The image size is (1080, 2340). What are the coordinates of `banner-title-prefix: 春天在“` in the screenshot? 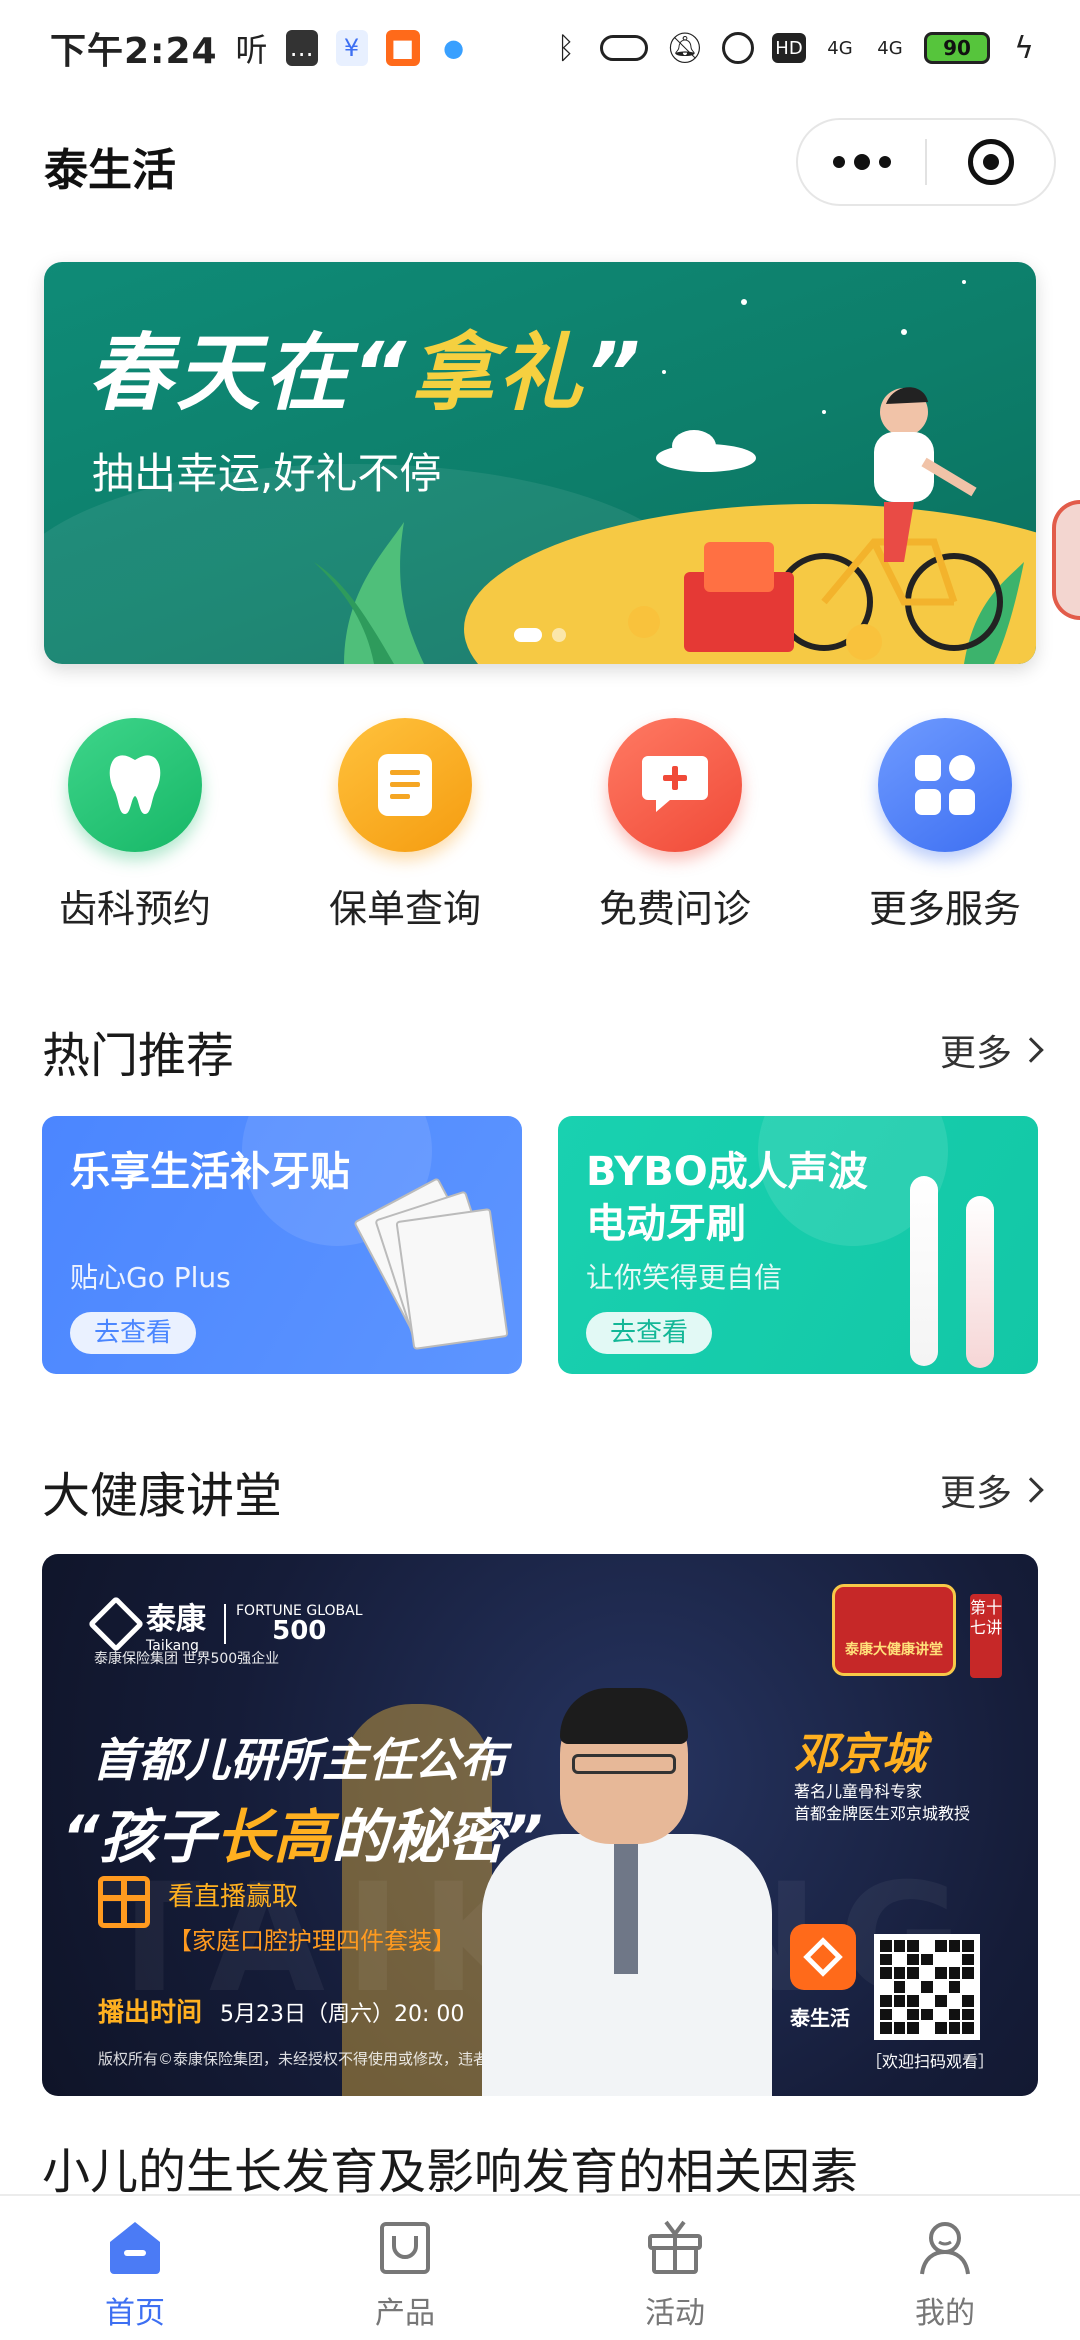 It's located at (249, 373).